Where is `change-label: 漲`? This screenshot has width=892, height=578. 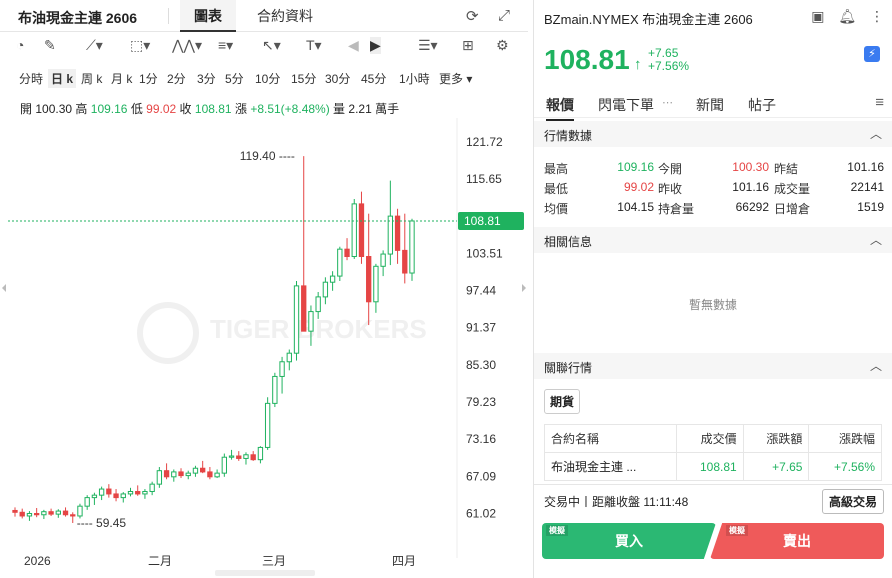 change-label: 漲 is located at coordinates (240, 109).